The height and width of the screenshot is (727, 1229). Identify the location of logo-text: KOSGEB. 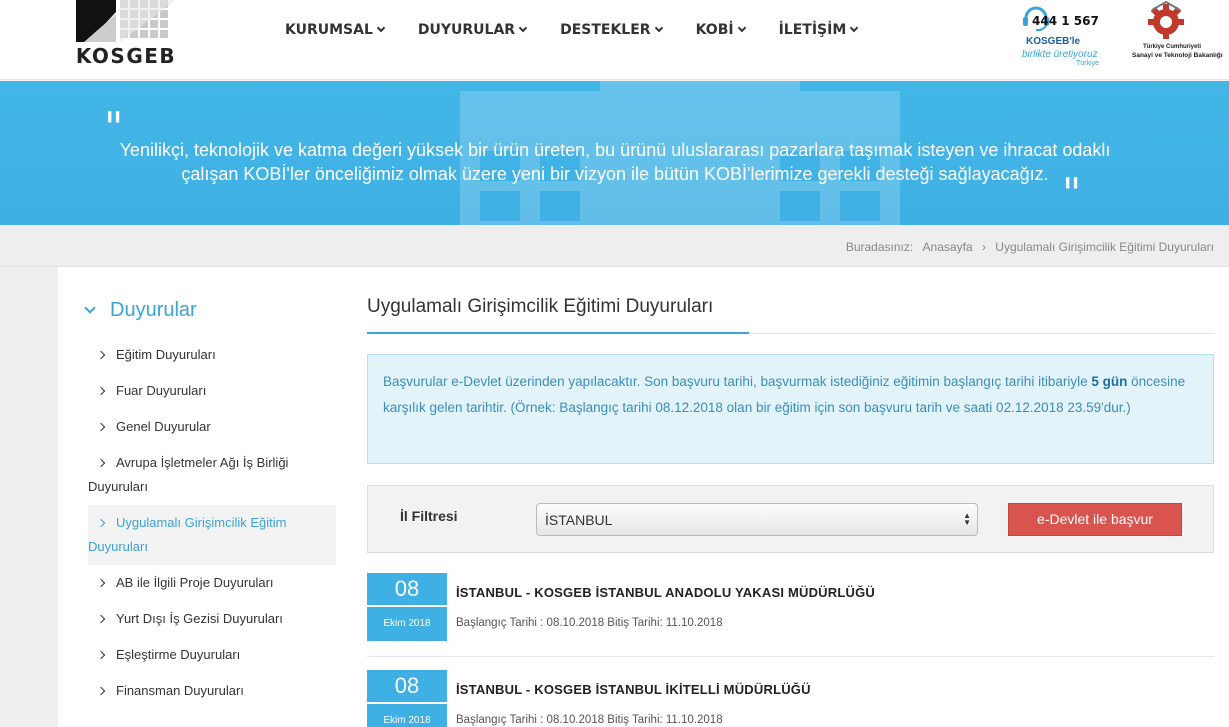
(126, 56).